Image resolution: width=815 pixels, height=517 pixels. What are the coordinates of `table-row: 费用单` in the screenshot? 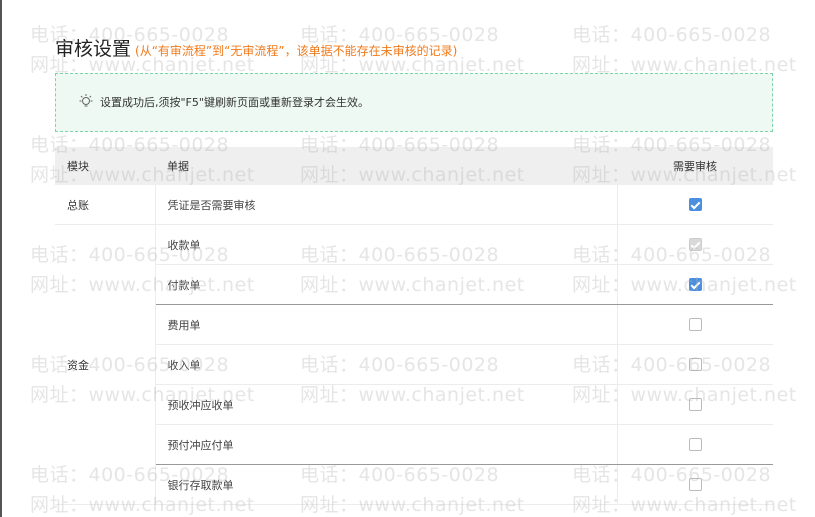 It's located at (414, 324).